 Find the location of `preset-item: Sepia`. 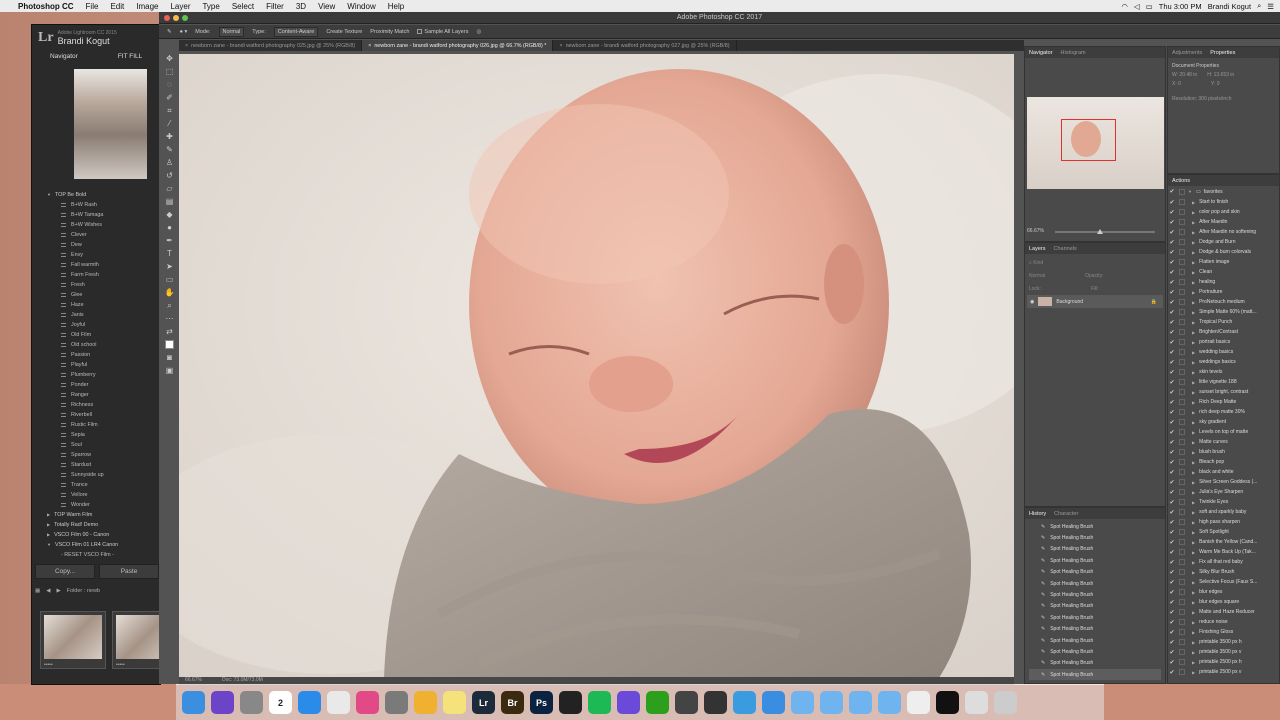

preset-item: Sepia is located at coordinates (104, 435).